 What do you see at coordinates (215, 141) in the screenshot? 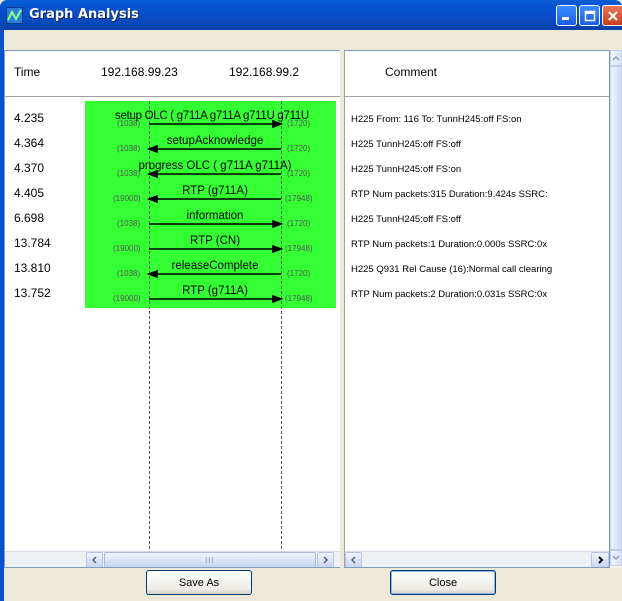
I see `message-label: setupAcknowledge` at bounding box center [215, 141].